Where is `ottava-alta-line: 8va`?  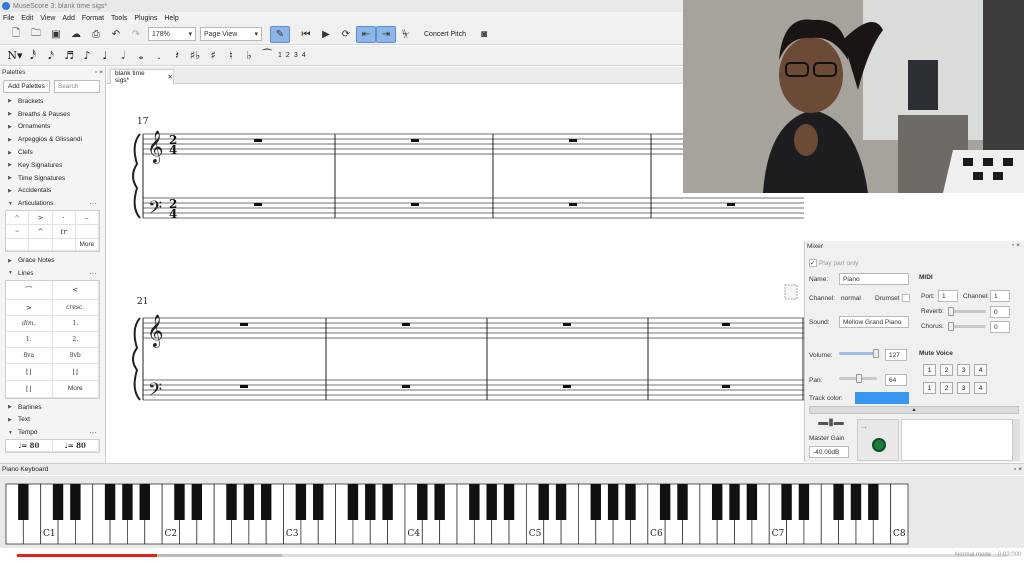 ottava-alta-line: 8va is located at coordinates (29, 356).